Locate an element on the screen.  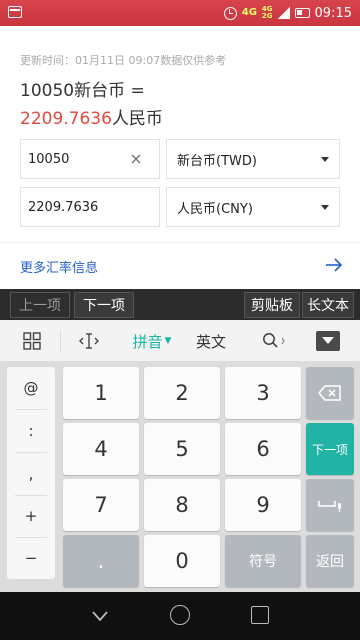
network-small-bottom: 2G is located at coordinates (267, 16).